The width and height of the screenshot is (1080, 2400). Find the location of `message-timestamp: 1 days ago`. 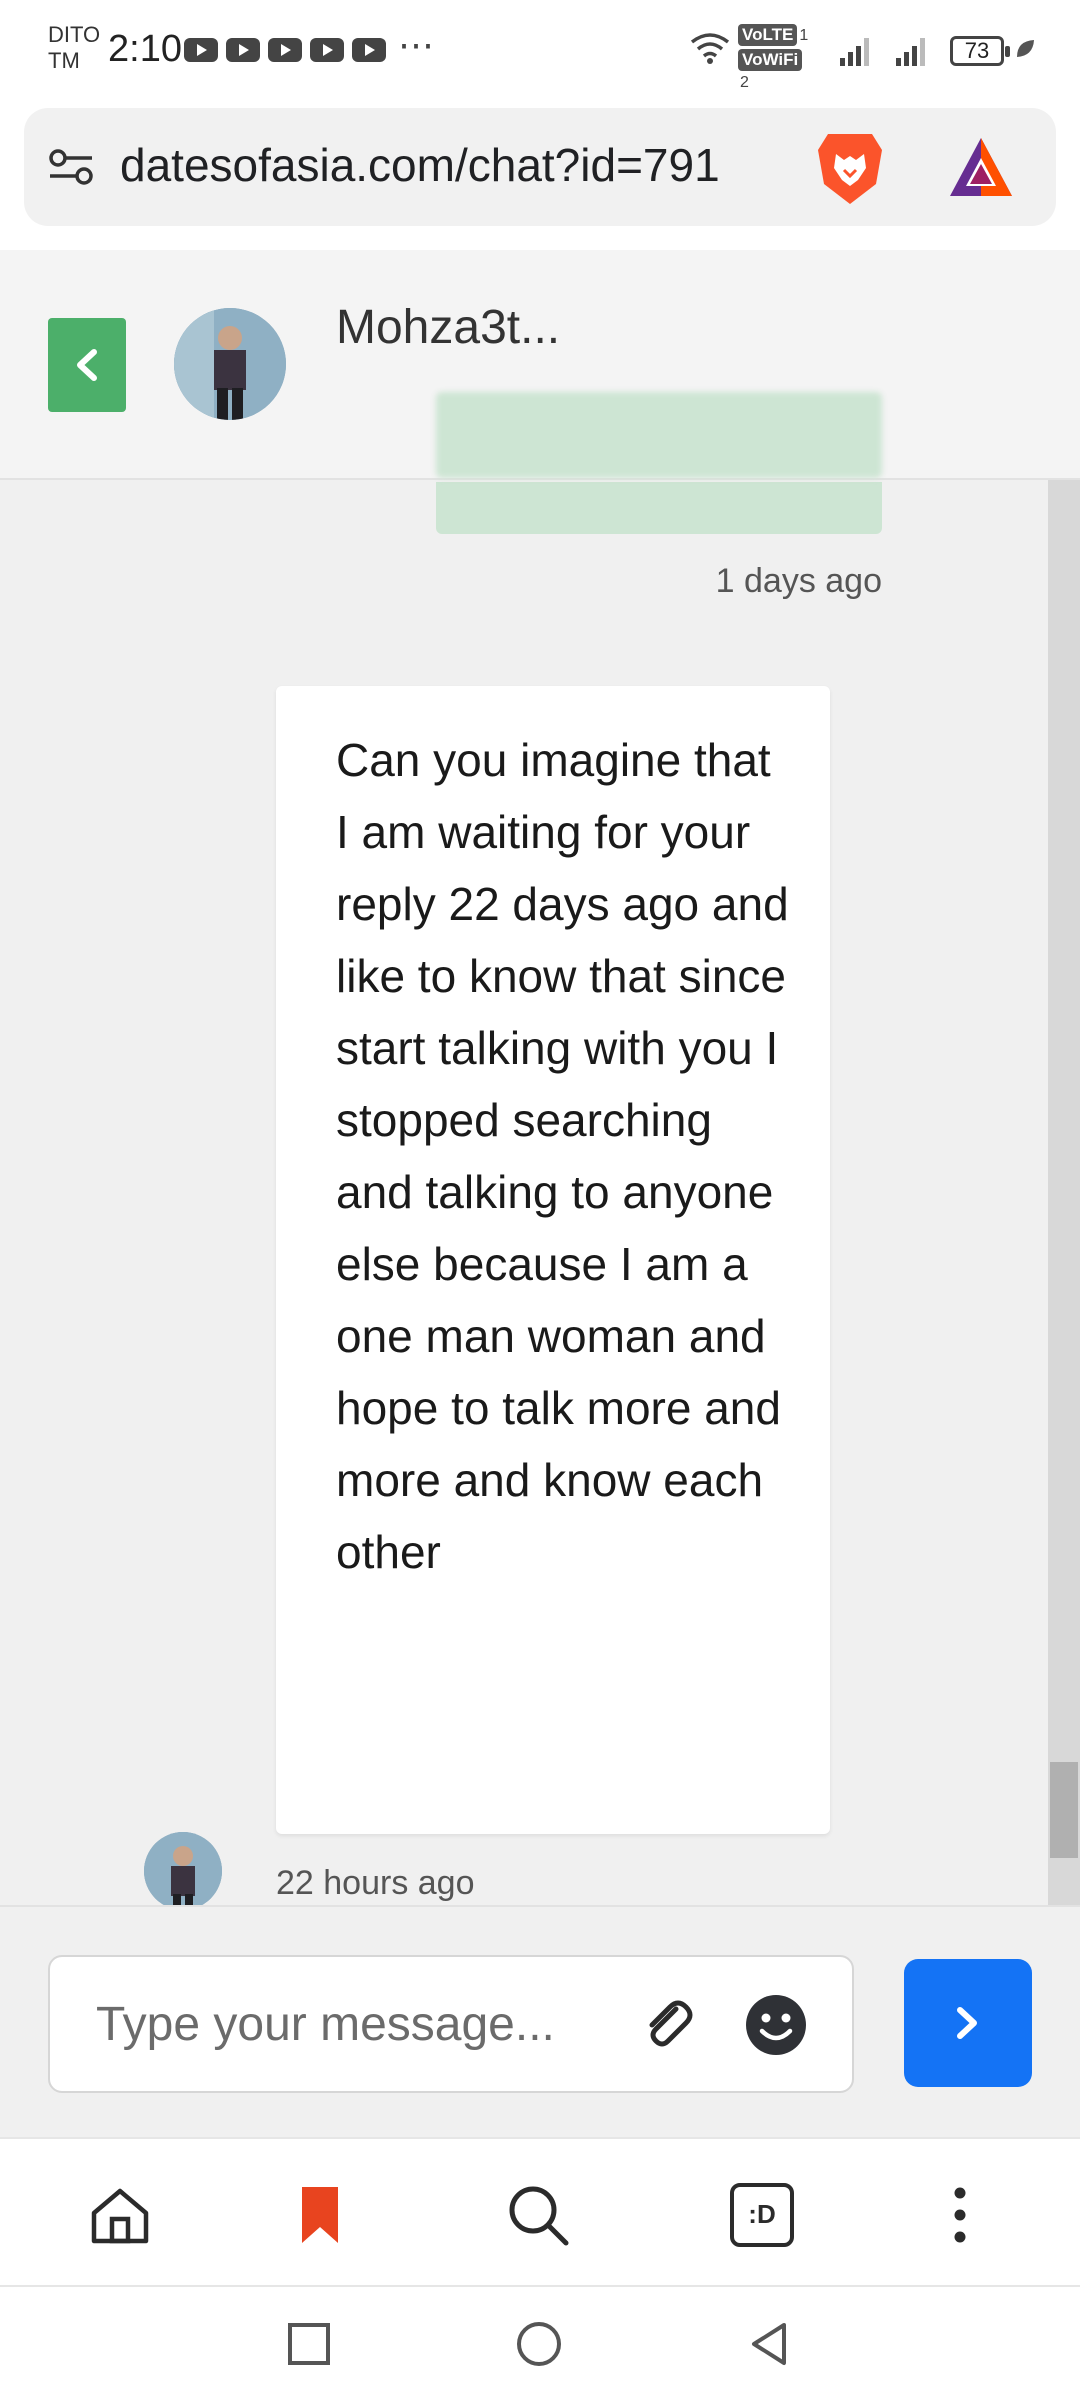

message-timestamp: 1 days ago is located at coordinates (798, 581).